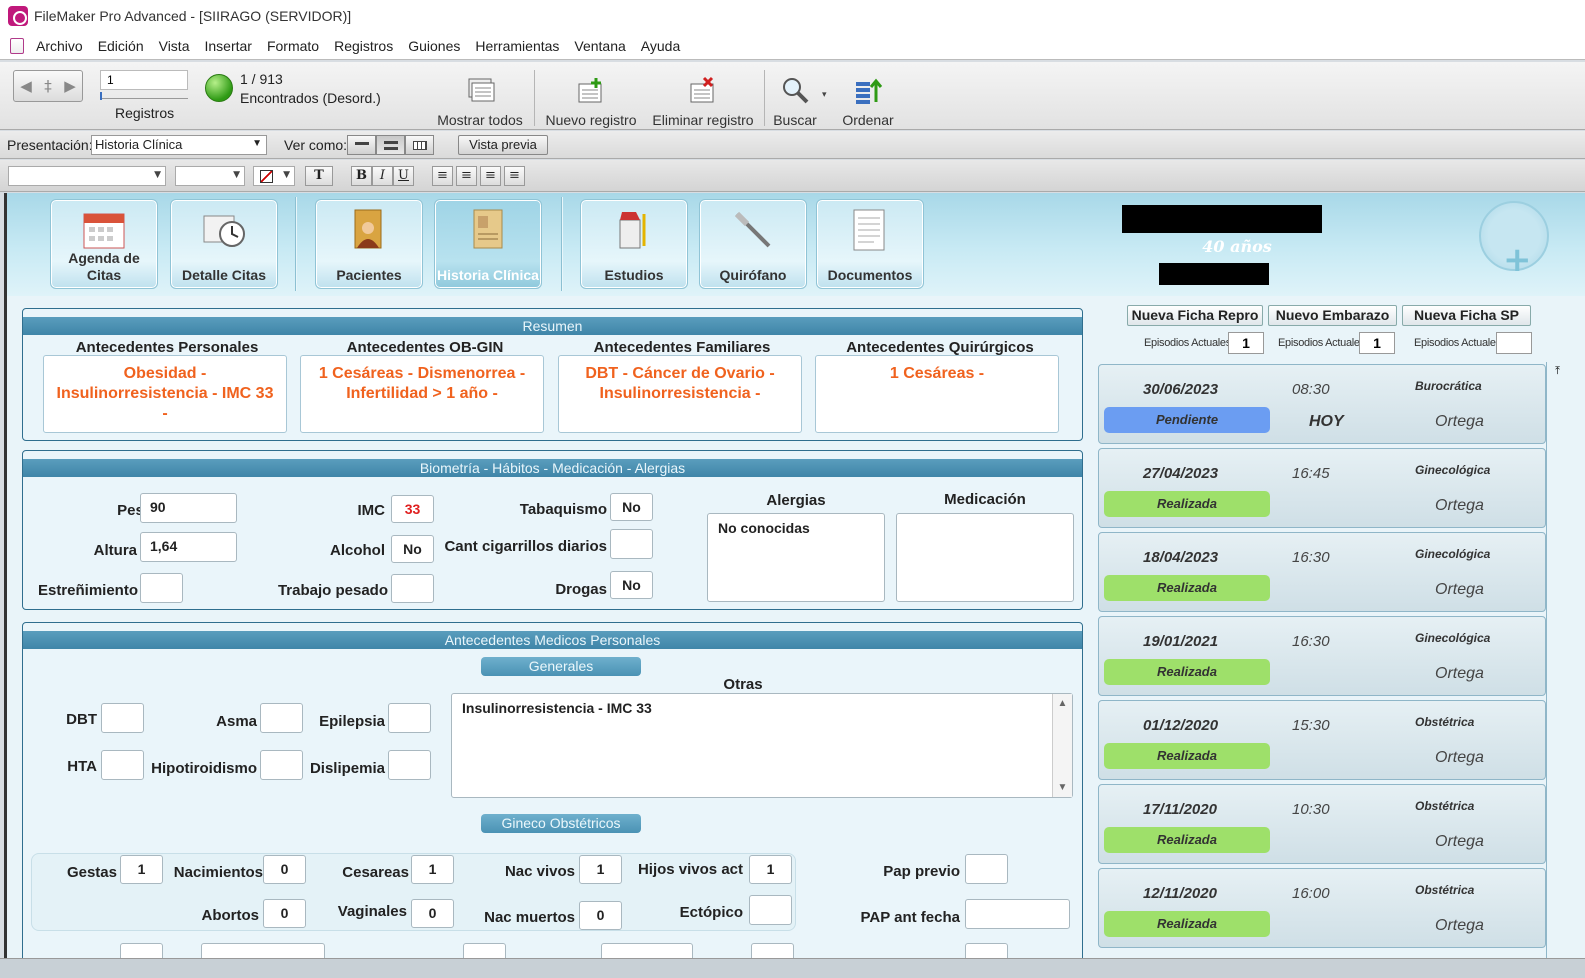 Image resolution: width=1585 pixels, height=978 pixels. What do you see at coordinates (660, 46) in the screenshot?
I see `menu-ayuda: Ayuda` at bounding box center [660, 46].